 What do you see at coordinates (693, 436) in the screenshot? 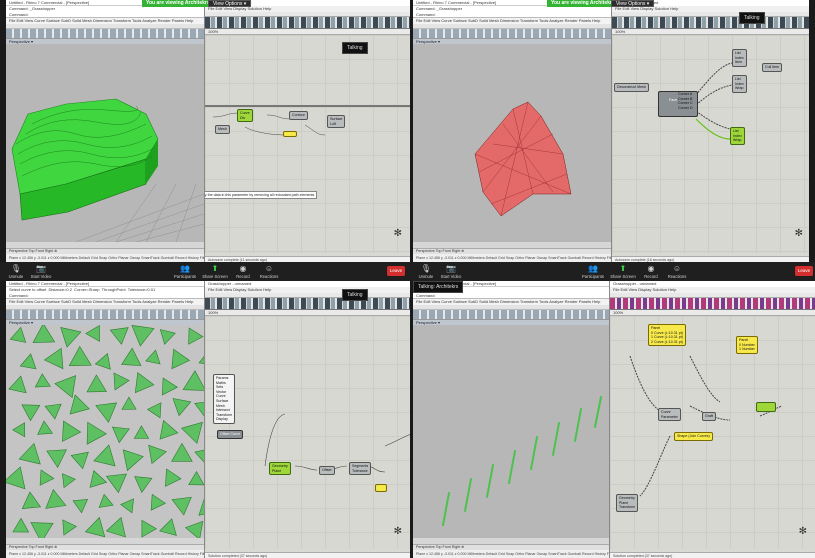
I see `gh-node-shape-join: Shape (Join Curves)` at bounding box center [693, 436].